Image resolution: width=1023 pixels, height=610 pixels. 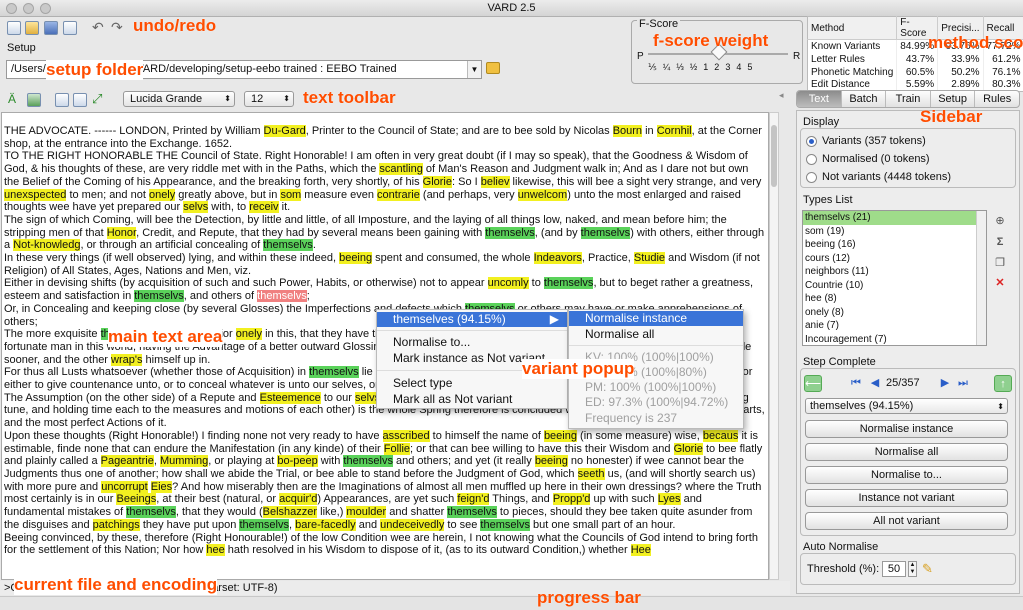 I want to click on fscore-tick: ¼, so click(x=667, y=67).